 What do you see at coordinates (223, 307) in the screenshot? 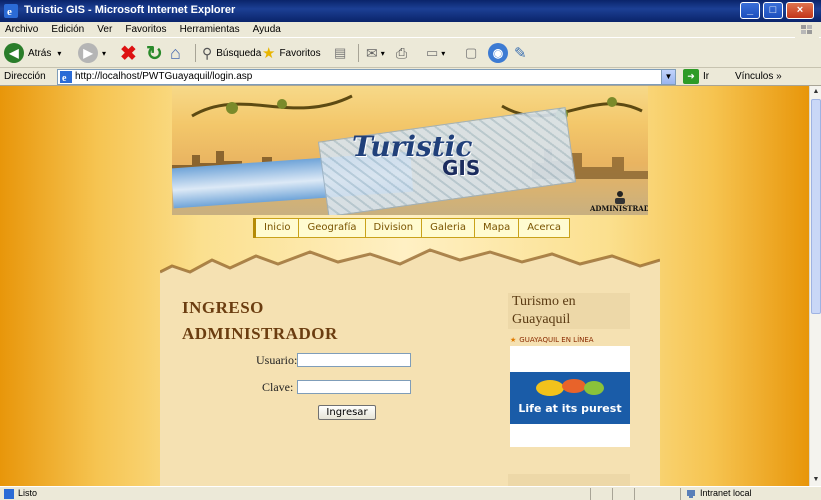
I see `login-title-line1: INGRESO` at bounding box center [223, 307].